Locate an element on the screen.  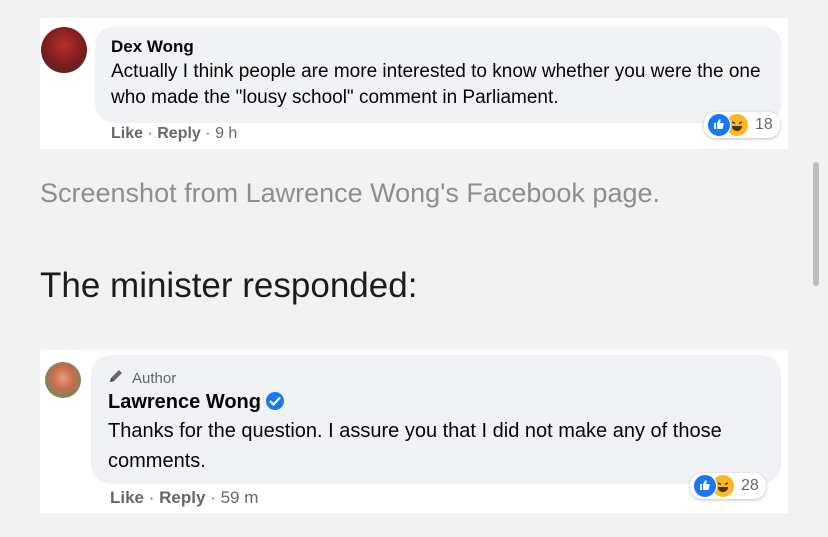
reaction-summary: 28 is located at coordinates (728, 486).